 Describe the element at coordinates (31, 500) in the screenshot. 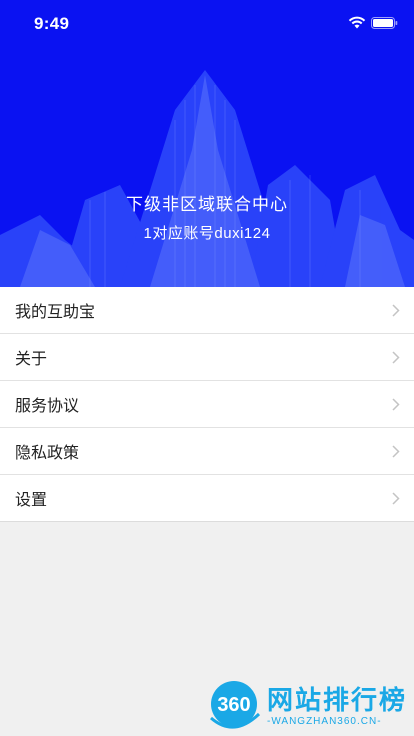

I see `menu-item-label: 设置` at that location.